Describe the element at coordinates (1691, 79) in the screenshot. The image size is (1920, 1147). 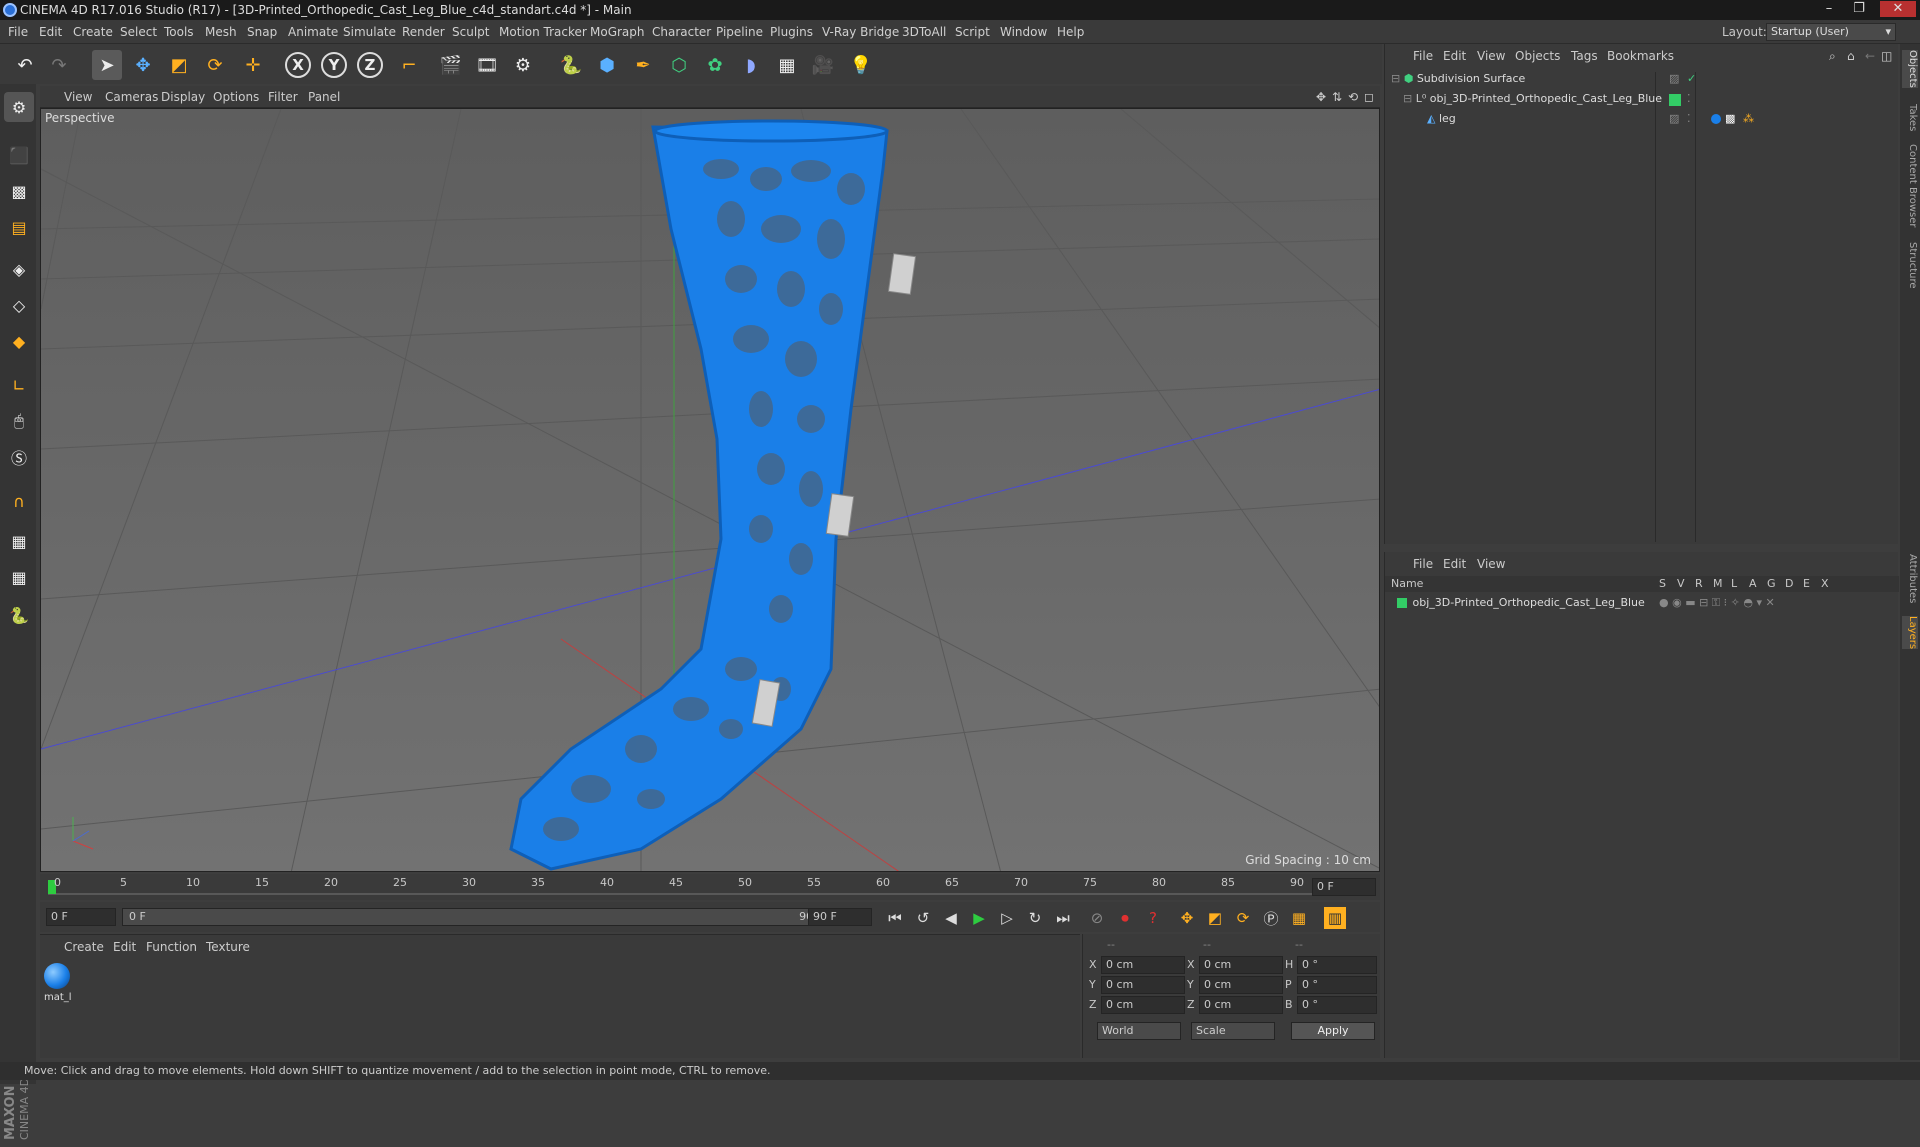
I see `enabled-check-icon: ✓` at that location.